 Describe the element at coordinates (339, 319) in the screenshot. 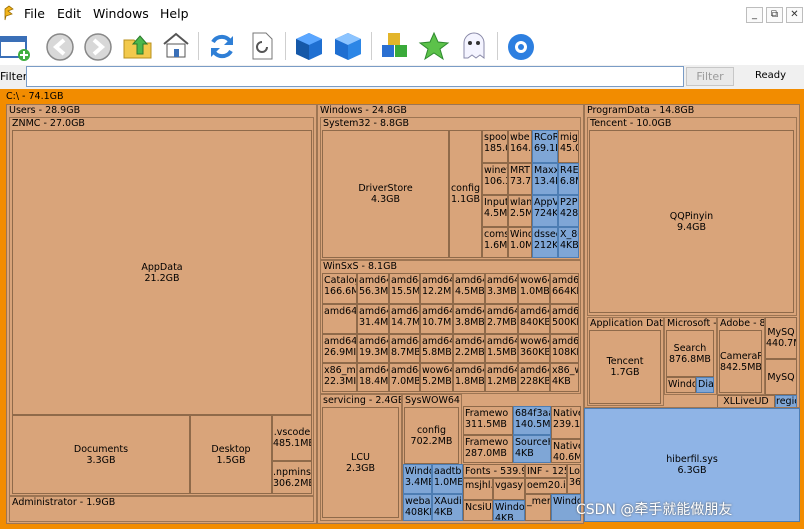

I see `sxsgrid-cell: amd64` at that location.